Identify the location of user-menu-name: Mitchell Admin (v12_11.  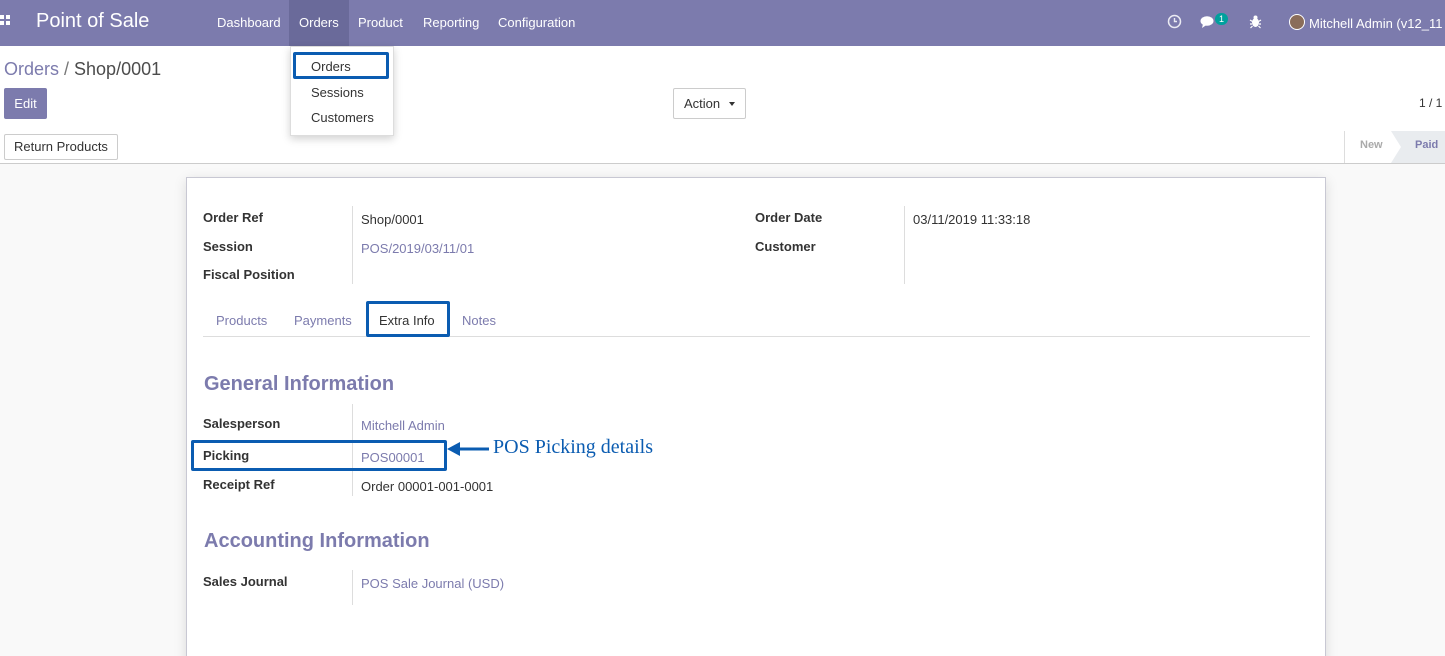
(1375, 23).